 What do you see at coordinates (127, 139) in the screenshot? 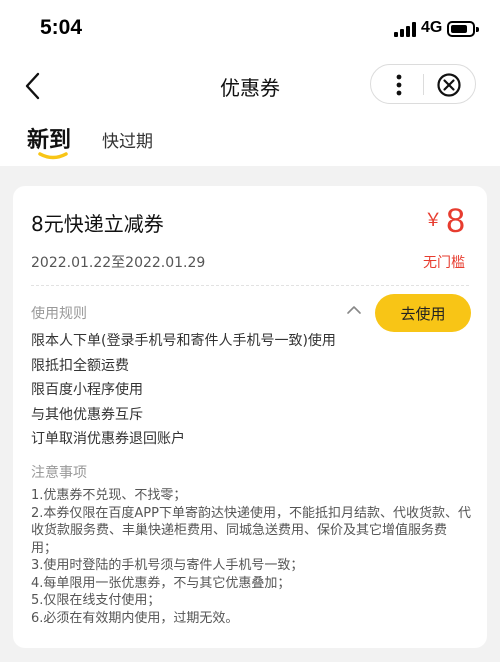
I see `tab-expiring: 快过期` at bounding box center [127, 139].